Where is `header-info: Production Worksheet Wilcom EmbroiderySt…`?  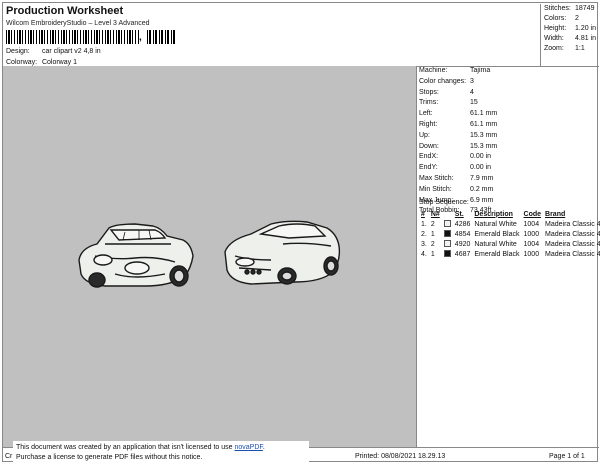 header-info: Production Worksheet Wilcom EmbroiderySt… is located at coordinates (260, 35).